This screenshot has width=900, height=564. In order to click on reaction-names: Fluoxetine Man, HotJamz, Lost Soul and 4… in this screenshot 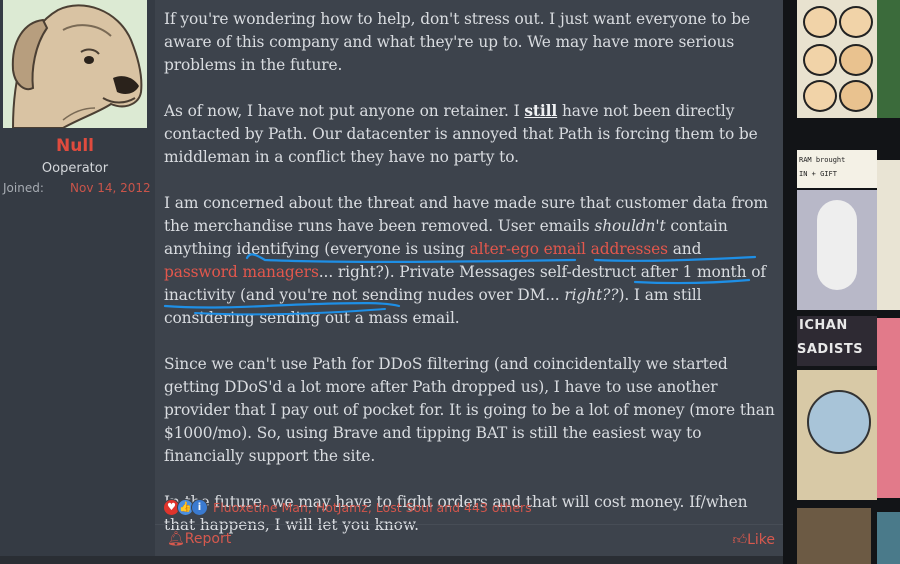, I will do `click(372, 507)`.